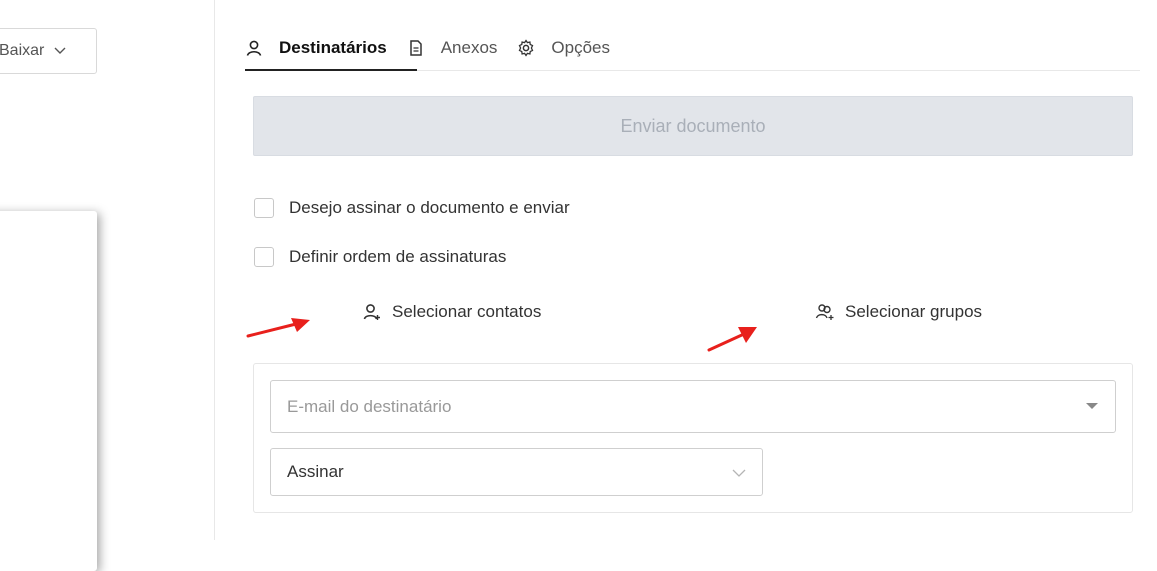  I want to click on send-document-button: Enviar documento, so click(693, 126).